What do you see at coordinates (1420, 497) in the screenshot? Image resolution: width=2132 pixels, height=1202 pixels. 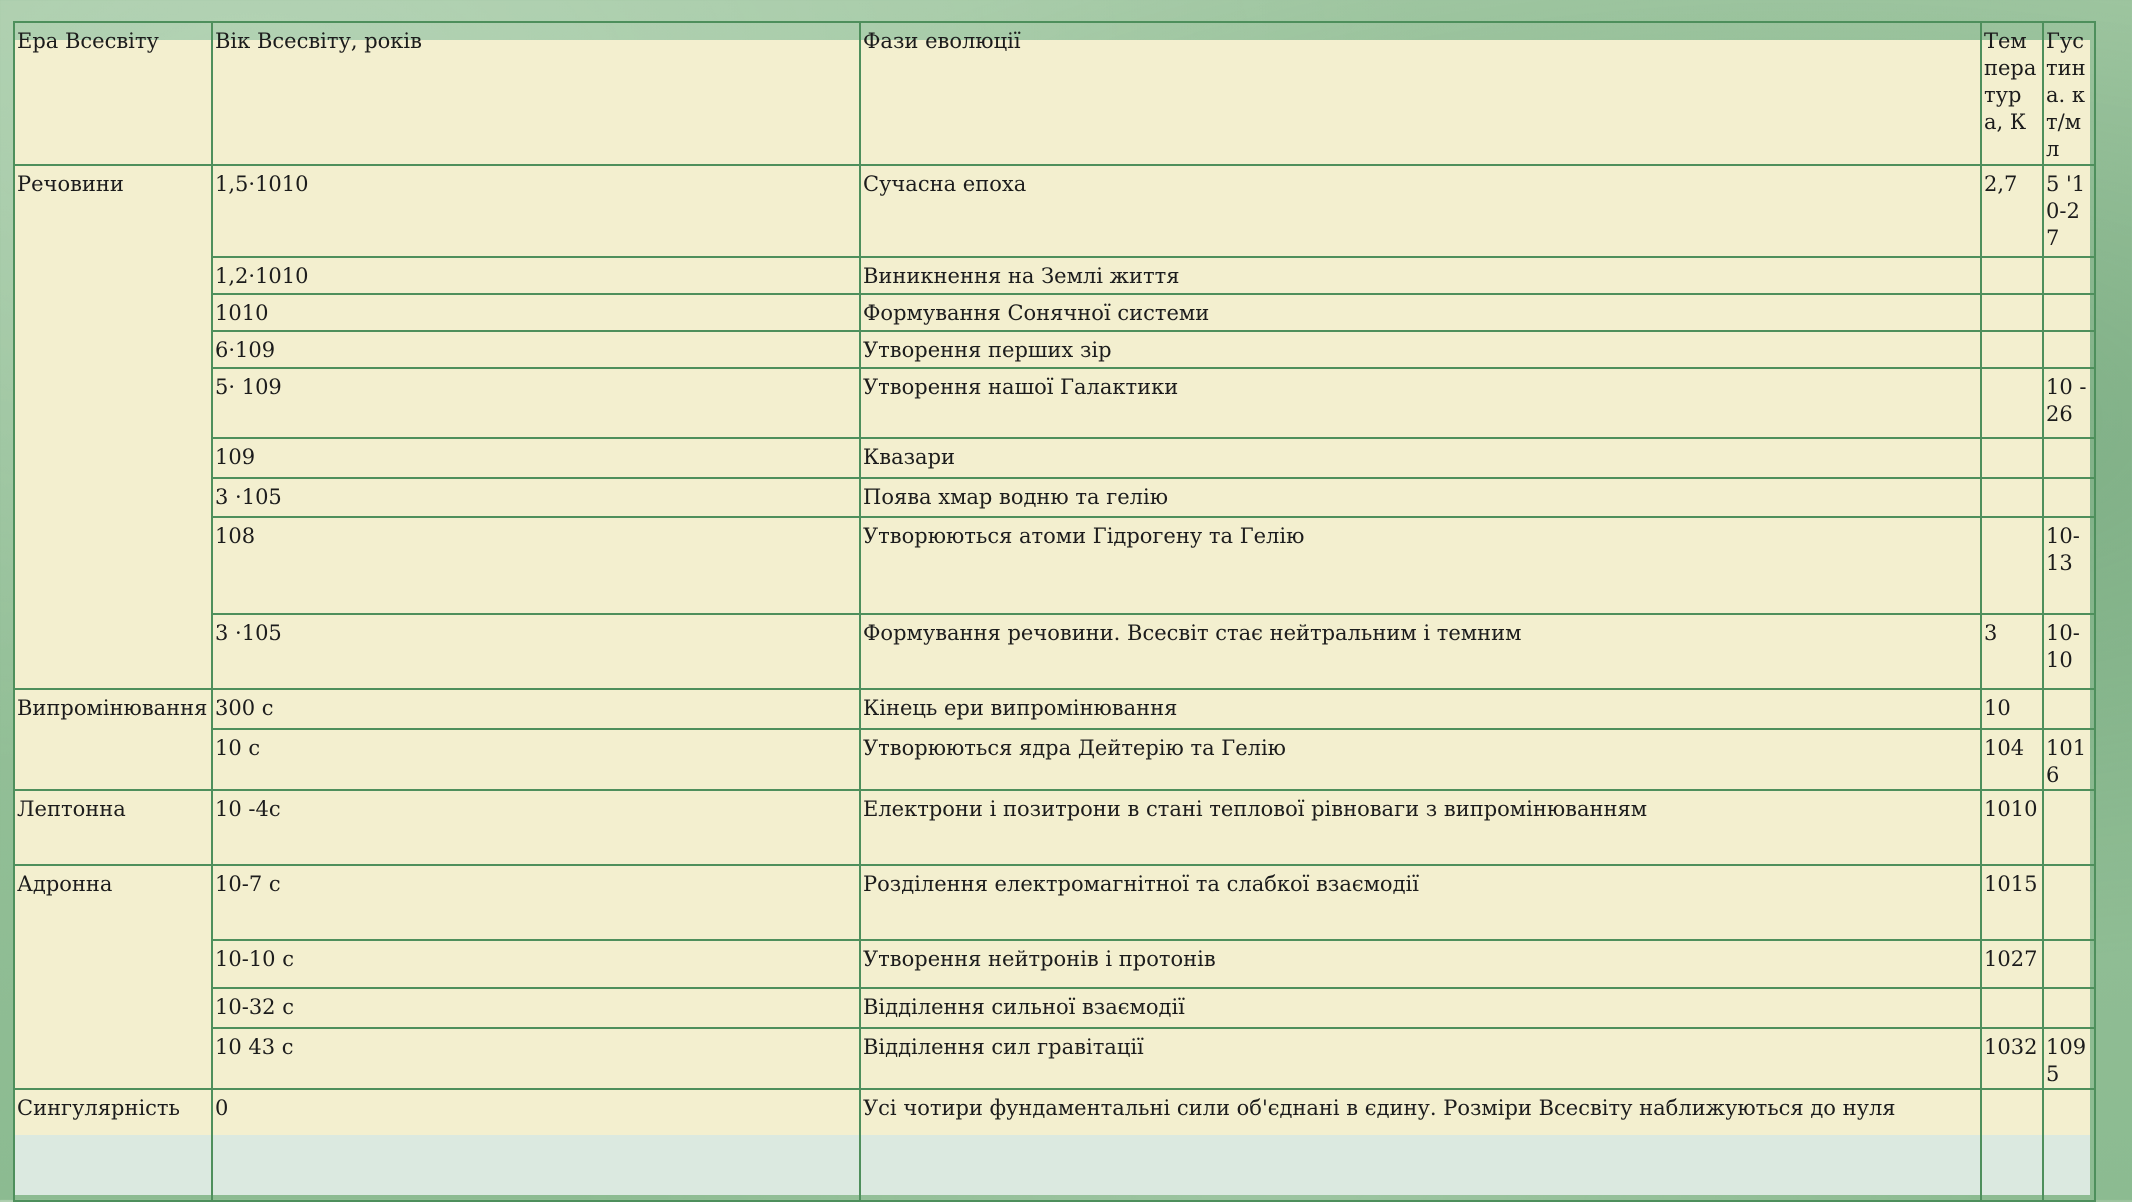 I see `phase-cell: Поява хмар водню та гелію` at bounding box center [1420, 497].